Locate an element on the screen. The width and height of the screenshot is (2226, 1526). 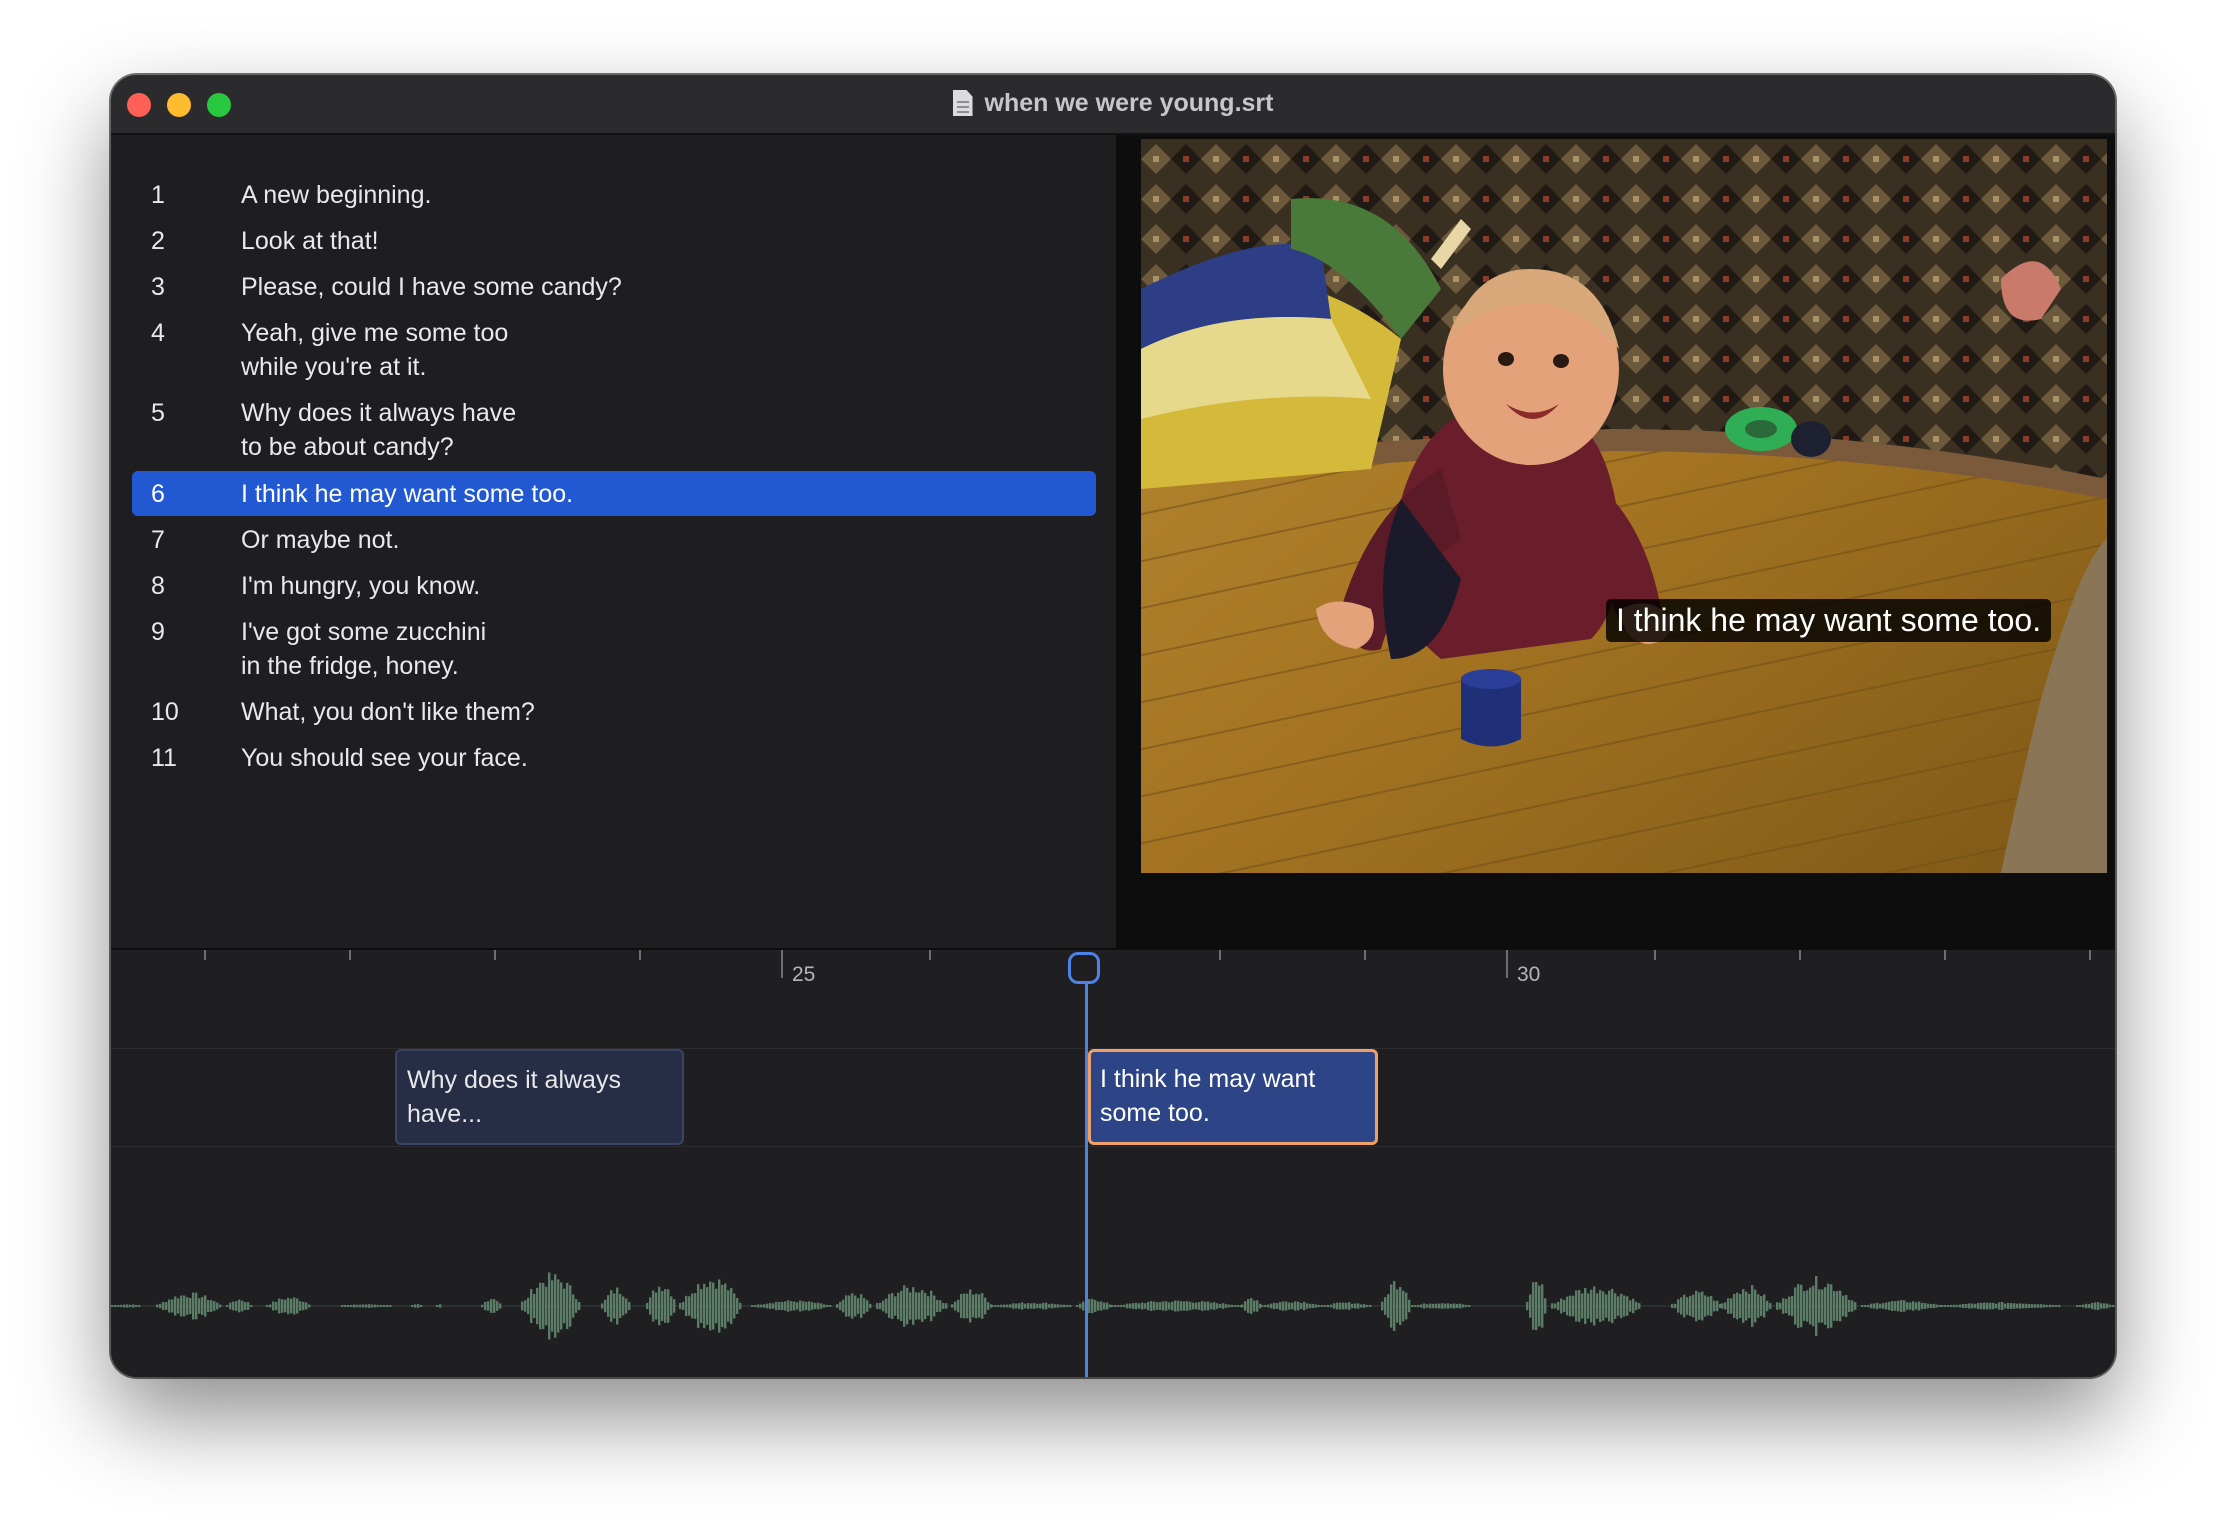
subtitle-row: 1 A new beginning. is located at coordinates (614, 195).